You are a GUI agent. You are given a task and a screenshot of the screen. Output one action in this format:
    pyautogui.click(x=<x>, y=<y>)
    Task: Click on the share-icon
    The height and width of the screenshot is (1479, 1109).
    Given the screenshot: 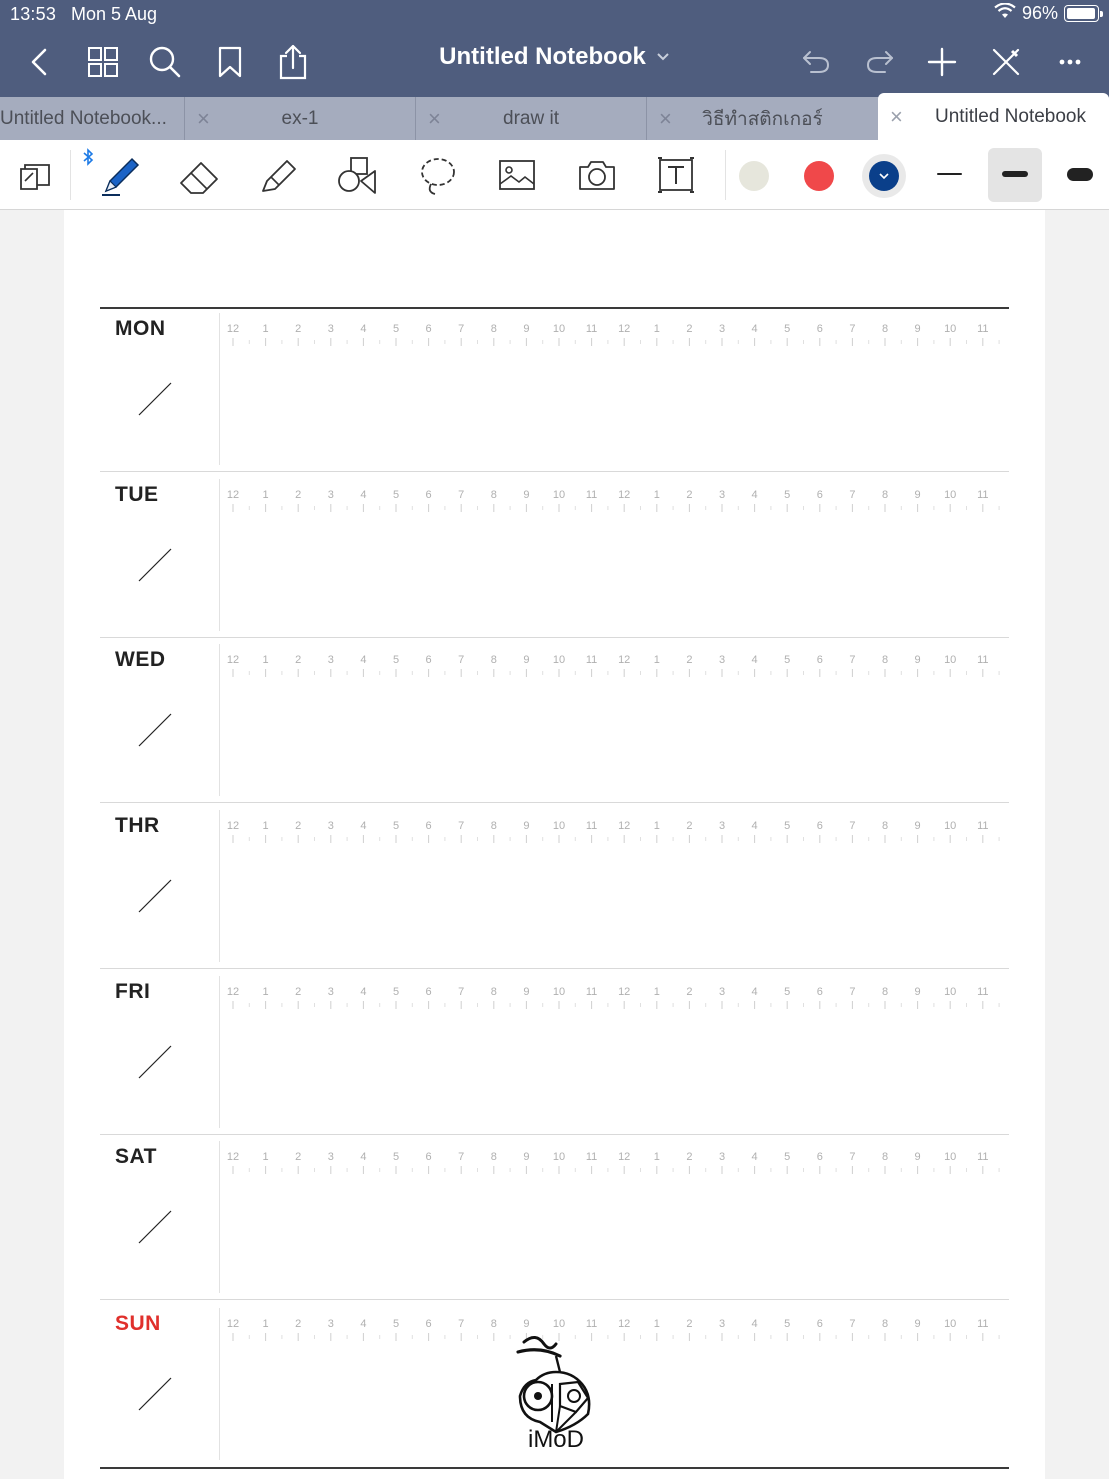 What is the action you would take?
    pyautogui.click(x=293, y=62)
    